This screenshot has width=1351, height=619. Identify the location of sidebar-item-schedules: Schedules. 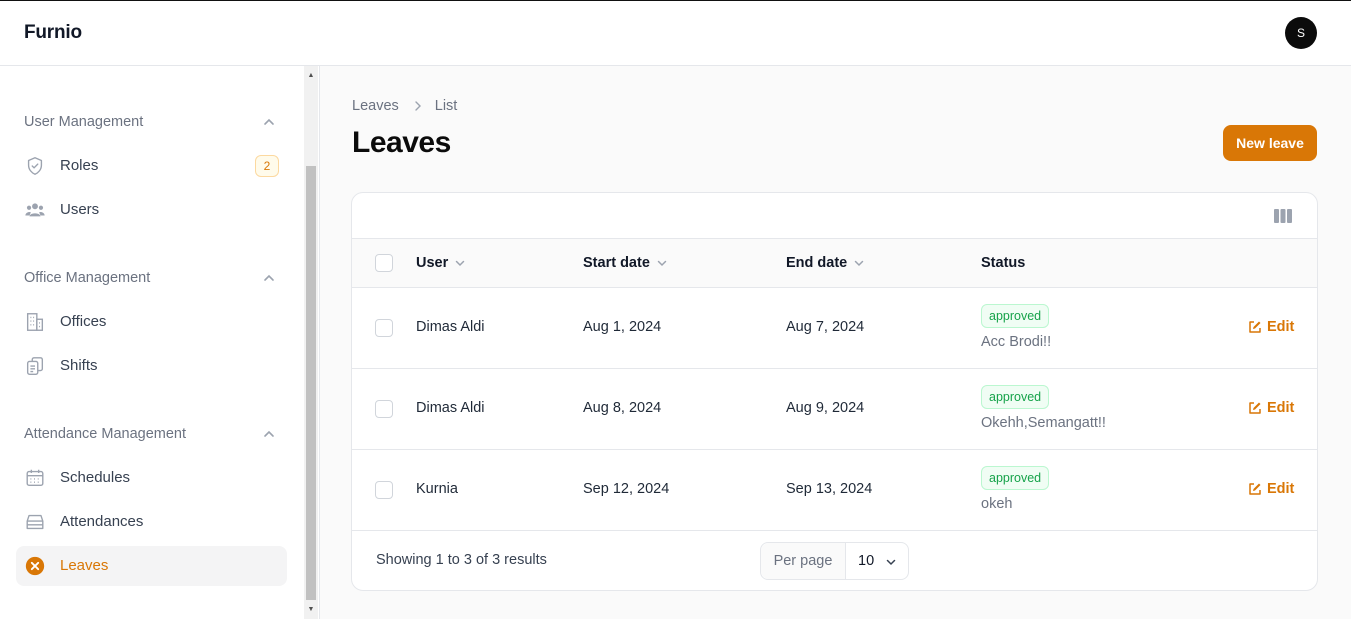
(151, 478).